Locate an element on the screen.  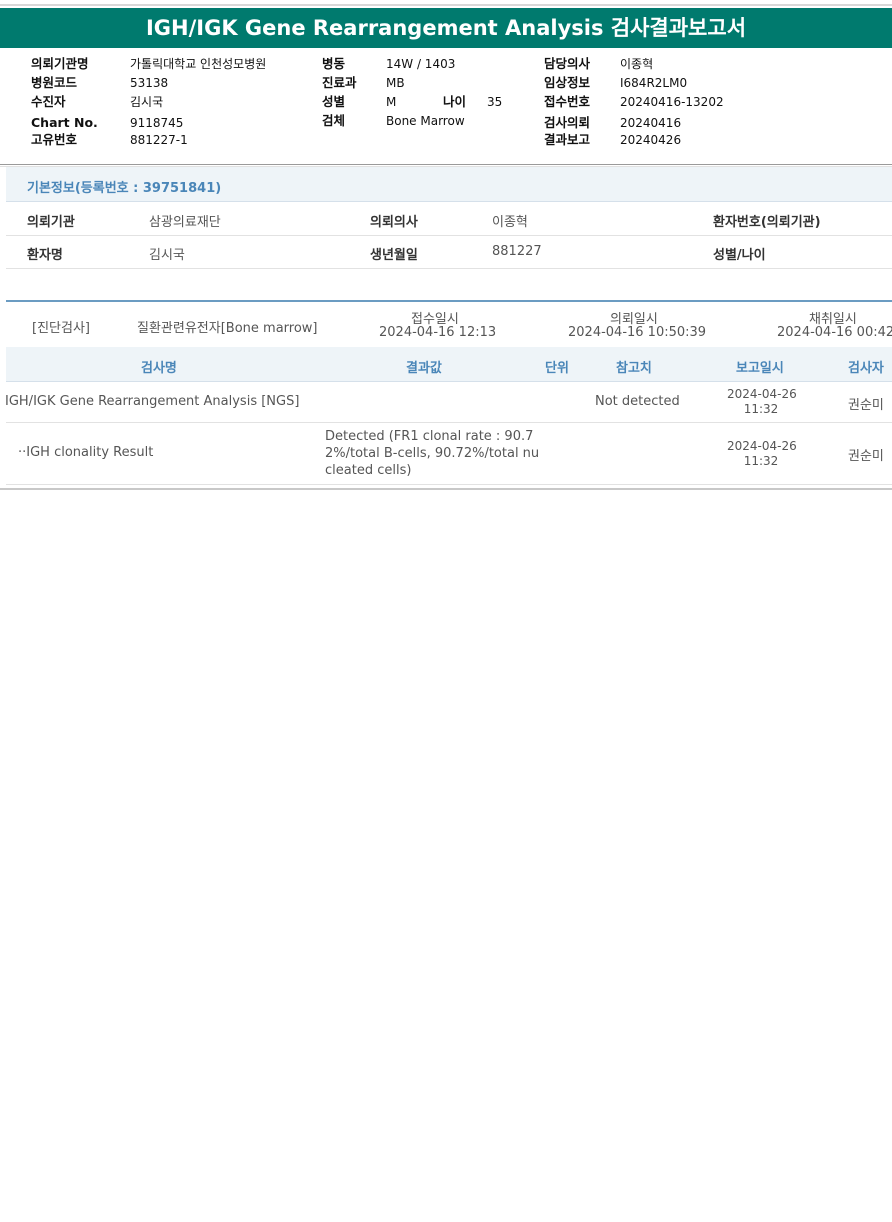
header-label-unique-no: 고유번호 is located at coordinates (54, 139).